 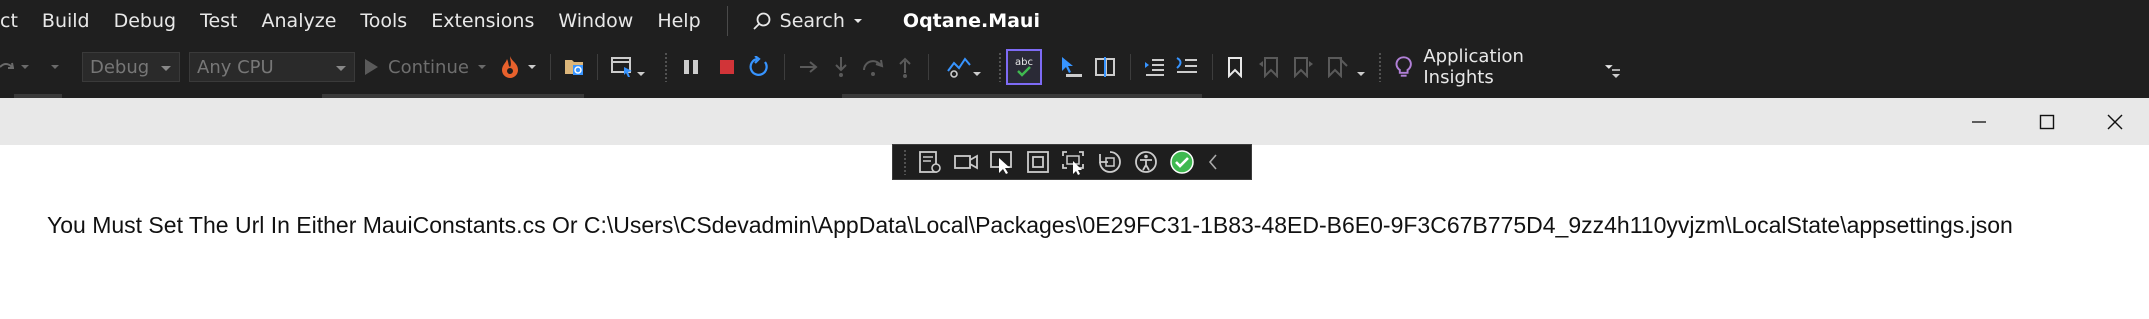 I want to click on clear-bookmarks-icon, so click(x=1337, y=67).